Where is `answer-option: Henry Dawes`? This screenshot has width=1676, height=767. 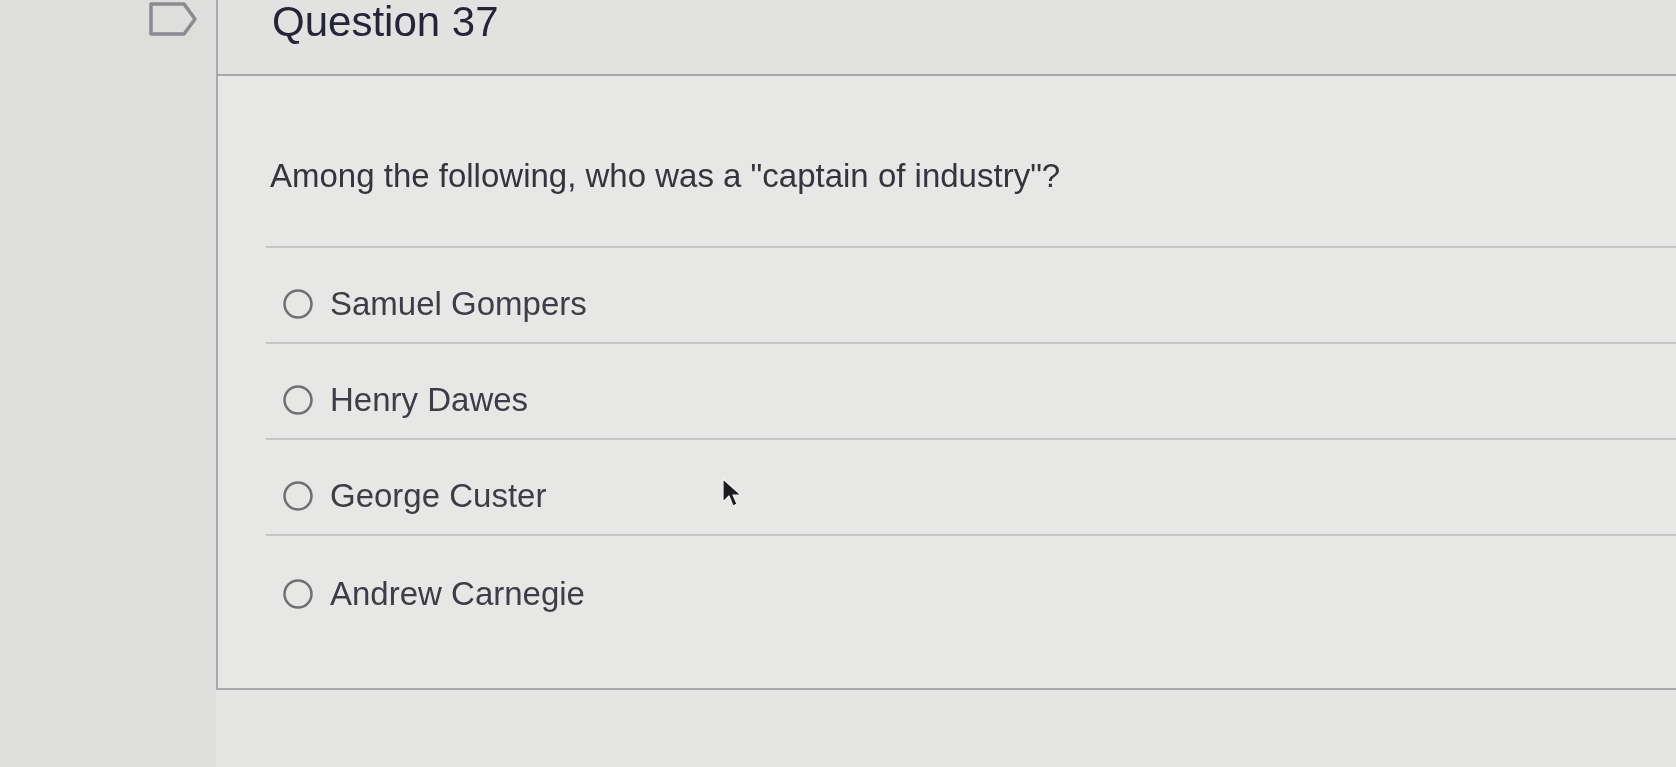 answer-option: Henry Dawes is located at coordinates (405, 400).